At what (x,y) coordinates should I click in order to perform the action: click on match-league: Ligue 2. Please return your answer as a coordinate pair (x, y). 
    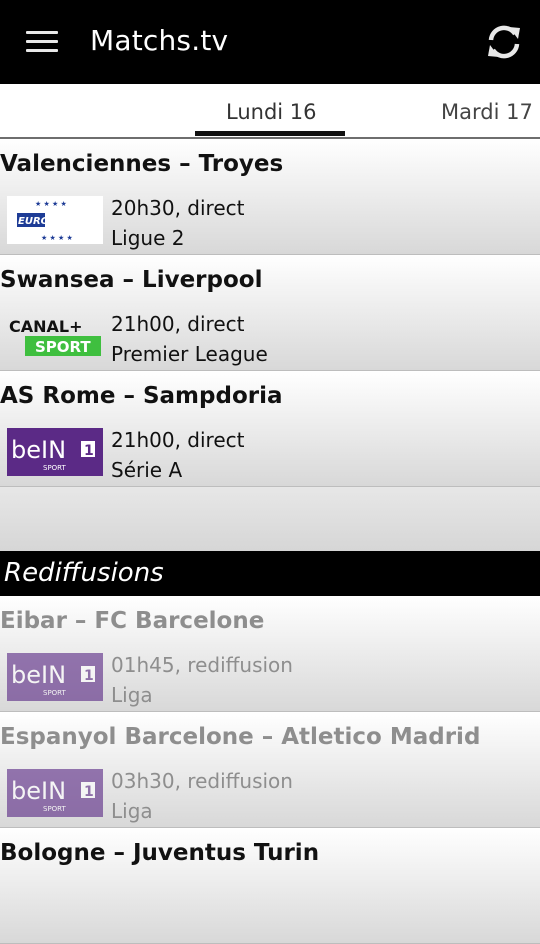
    Looking at the image, I should click on (148, 238).